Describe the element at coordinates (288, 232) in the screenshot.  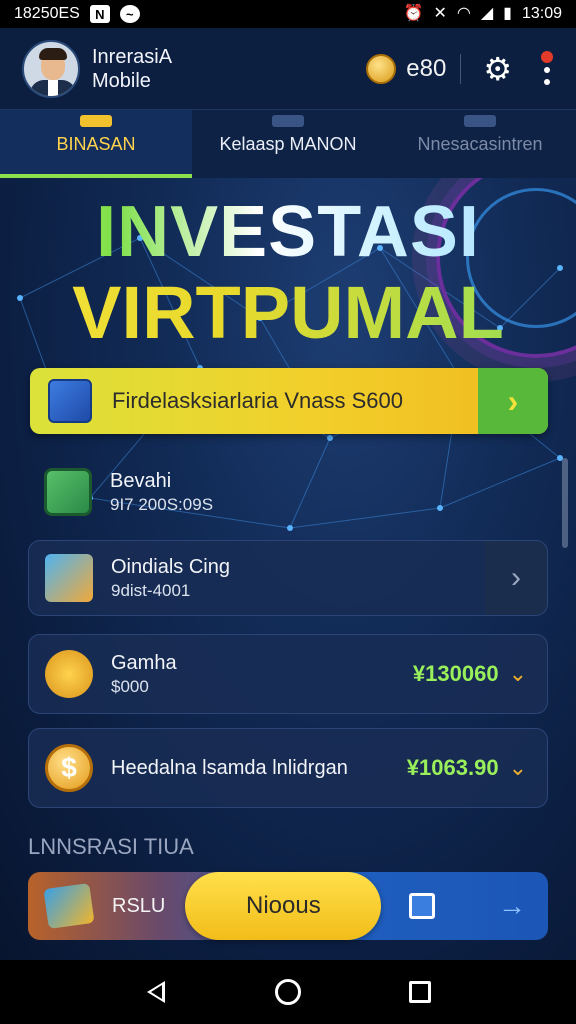
I see `hero-title-line1: INVESTASI` at that location.